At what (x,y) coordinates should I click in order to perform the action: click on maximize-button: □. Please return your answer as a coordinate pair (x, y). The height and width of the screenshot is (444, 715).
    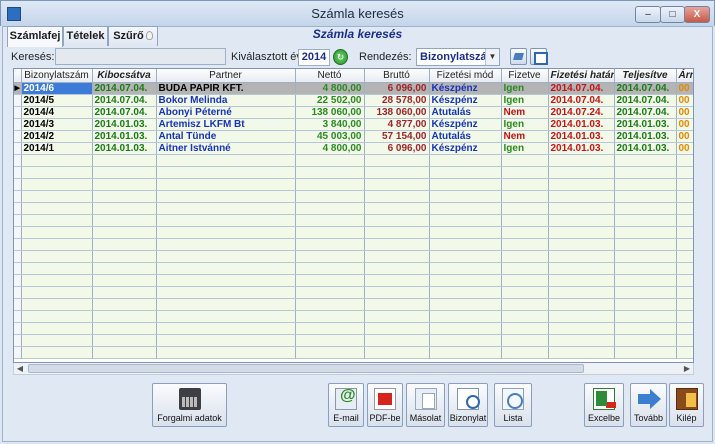
    Looking at the image, I should click on (672, 14).